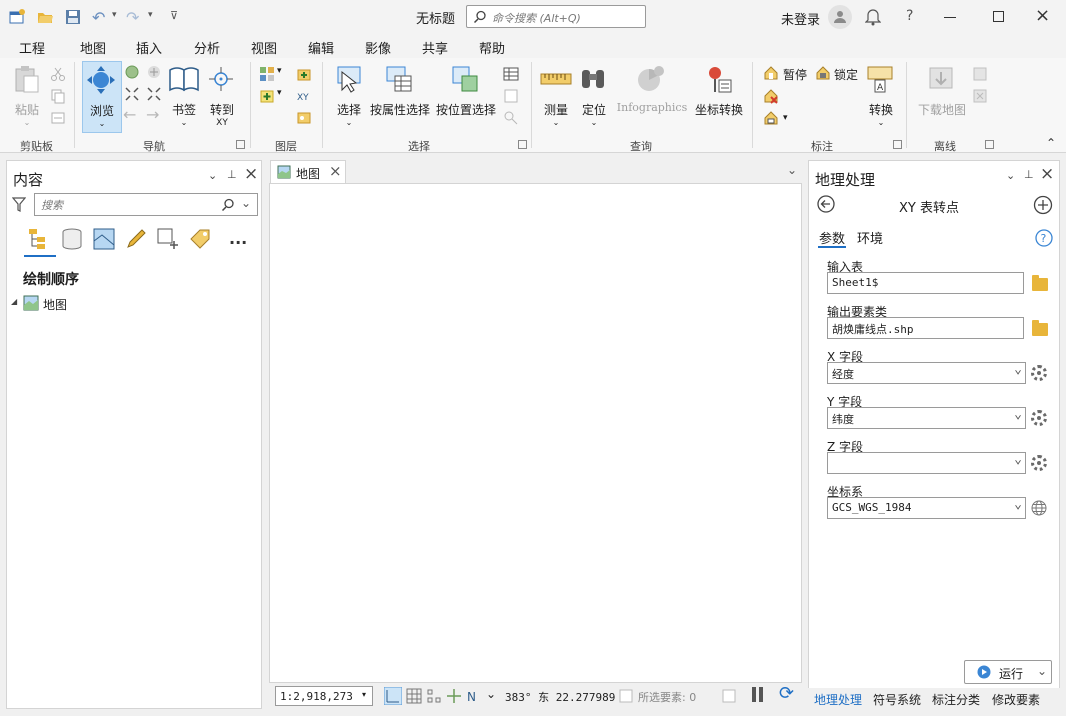 The image size is (1066, 716). I want to click on command-search-input: 命令搜索 (Alt+Q), so click(556, 16).